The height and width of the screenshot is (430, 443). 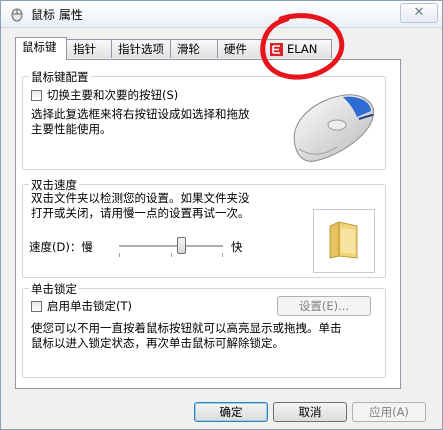 What do you see at coordinates (61, 247) in the screenshot?
I see `speed-label: 速度(D)：慢` at bounding box center [61, 247].